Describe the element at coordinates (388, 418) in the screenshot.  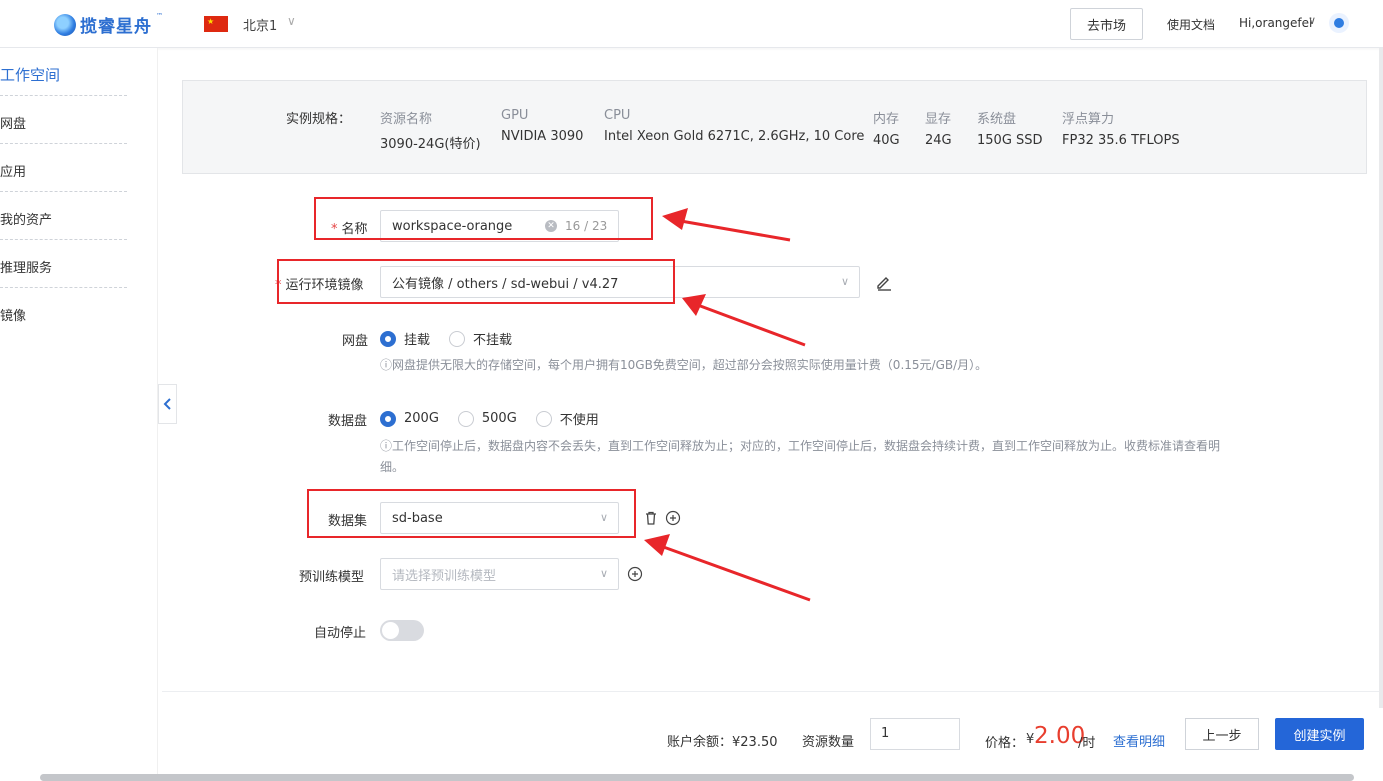
I see `radio-200g` at that location.